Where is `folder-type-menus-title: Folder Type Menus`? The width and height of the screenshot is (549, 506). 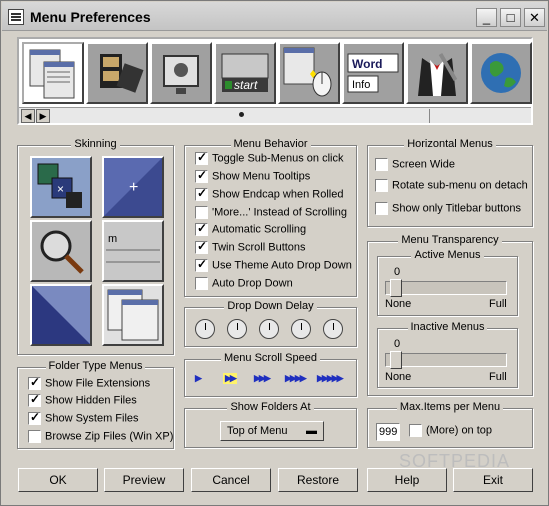
folder-type-menus-title: Folder Type Menus is located at coordinates (95, 366).